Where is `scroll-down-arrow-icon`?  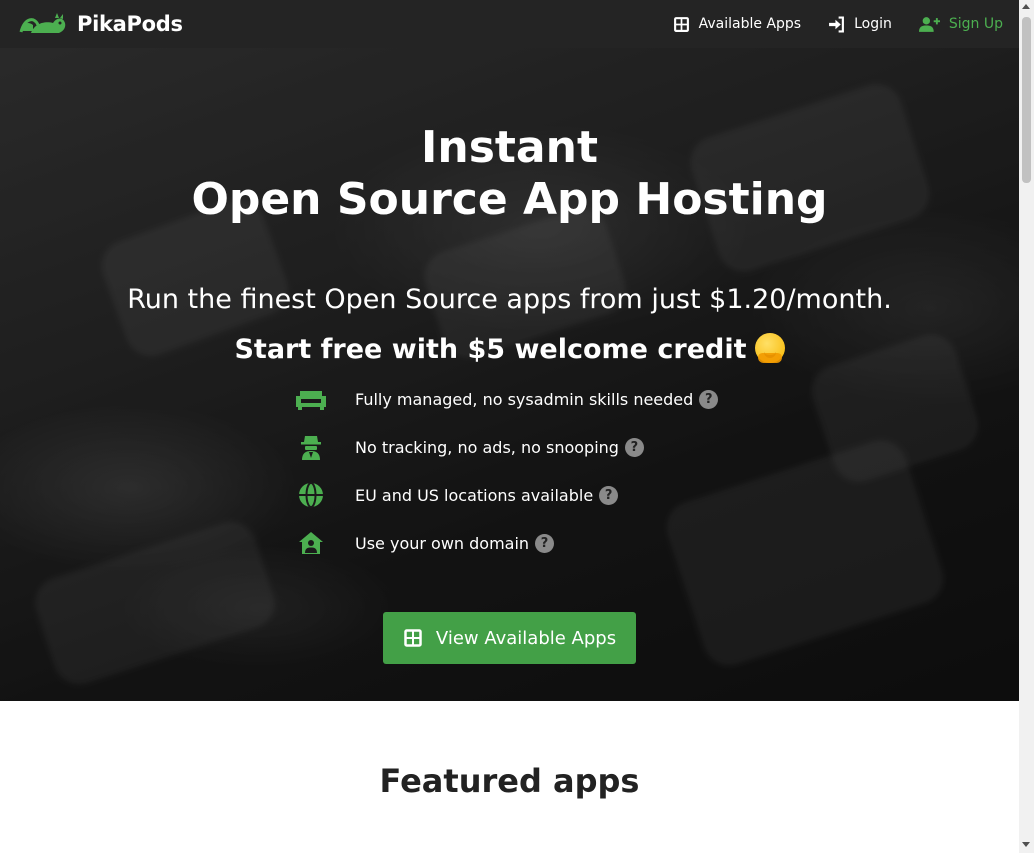 scroll-down-arrow-icon is located at coordinates (1026, 844).